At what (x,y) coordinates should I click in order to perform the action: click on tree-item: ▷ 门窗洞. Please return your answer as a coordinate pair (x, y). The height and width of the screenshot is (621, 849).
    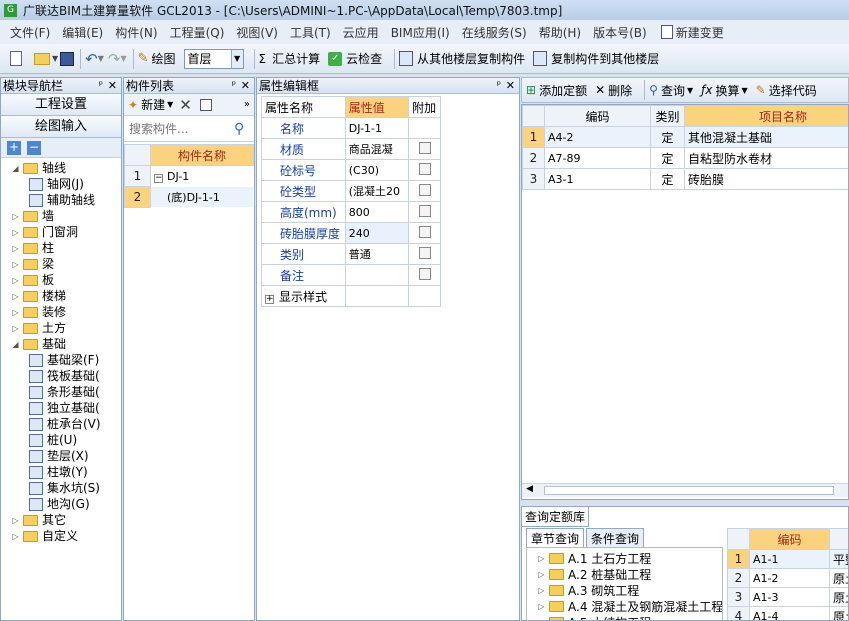
    Looking at the image, I should click on (44, 232).